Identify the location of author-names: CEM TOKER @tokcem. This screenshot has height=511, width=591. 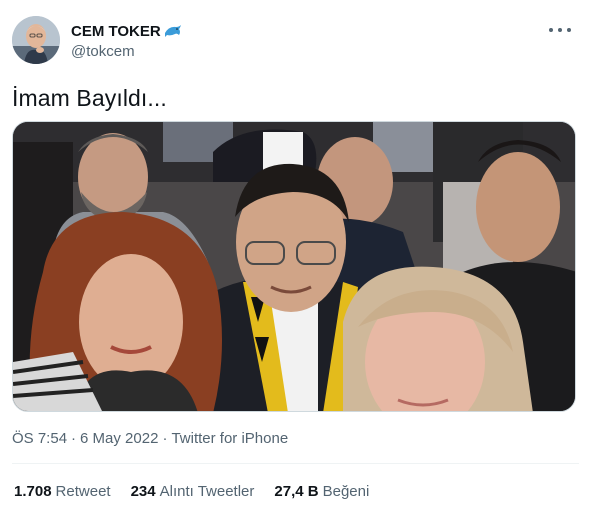
(126, 40).